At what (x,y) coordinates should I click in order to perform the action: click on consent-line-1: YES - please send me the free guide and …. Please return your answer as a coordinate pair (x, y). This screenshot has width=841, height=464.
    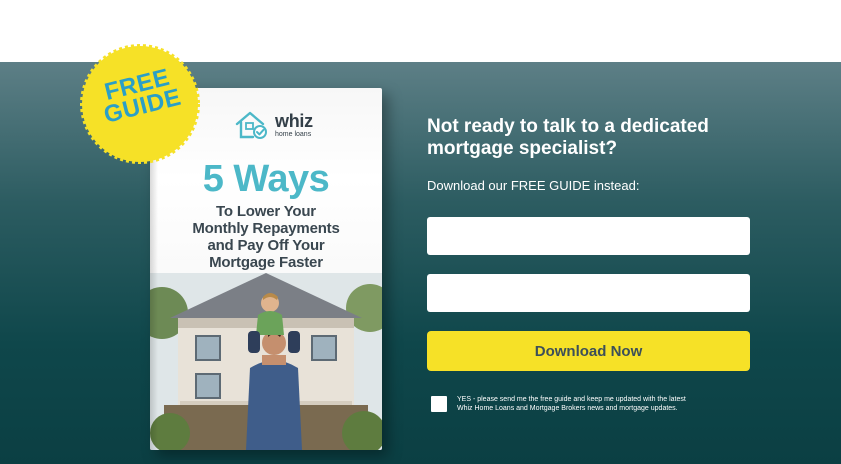
    Looking at the image, I should click on (571, 399).